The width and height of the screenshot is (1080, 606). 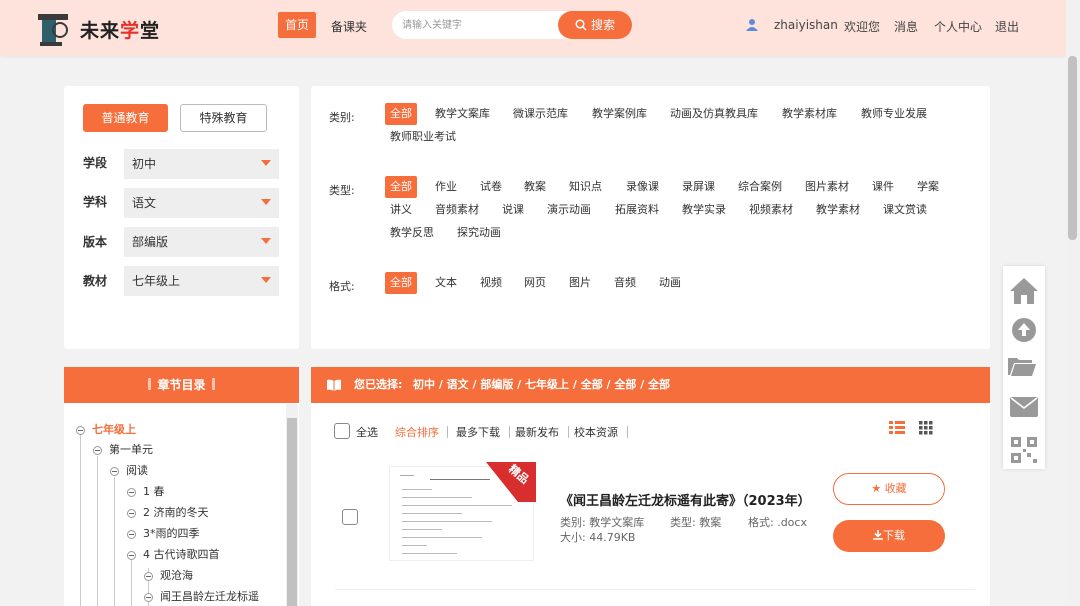 I want to click on type-tag: 课文赏读, so click(x=905, y=210).